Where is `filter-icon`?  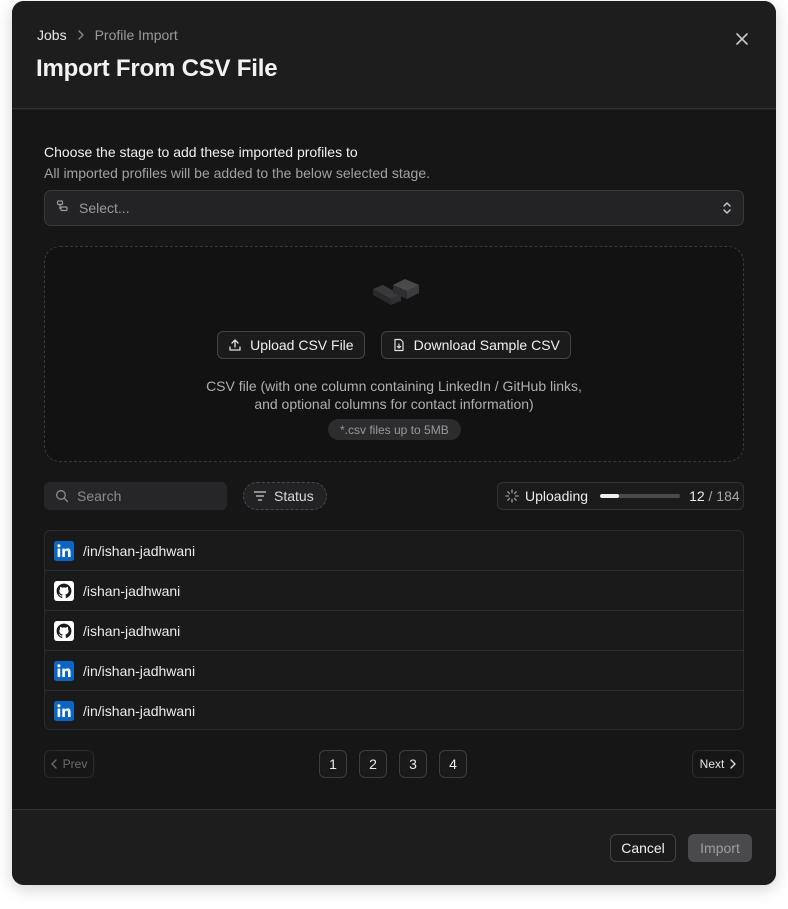
filter-icon is located at coordinates (260, 496).